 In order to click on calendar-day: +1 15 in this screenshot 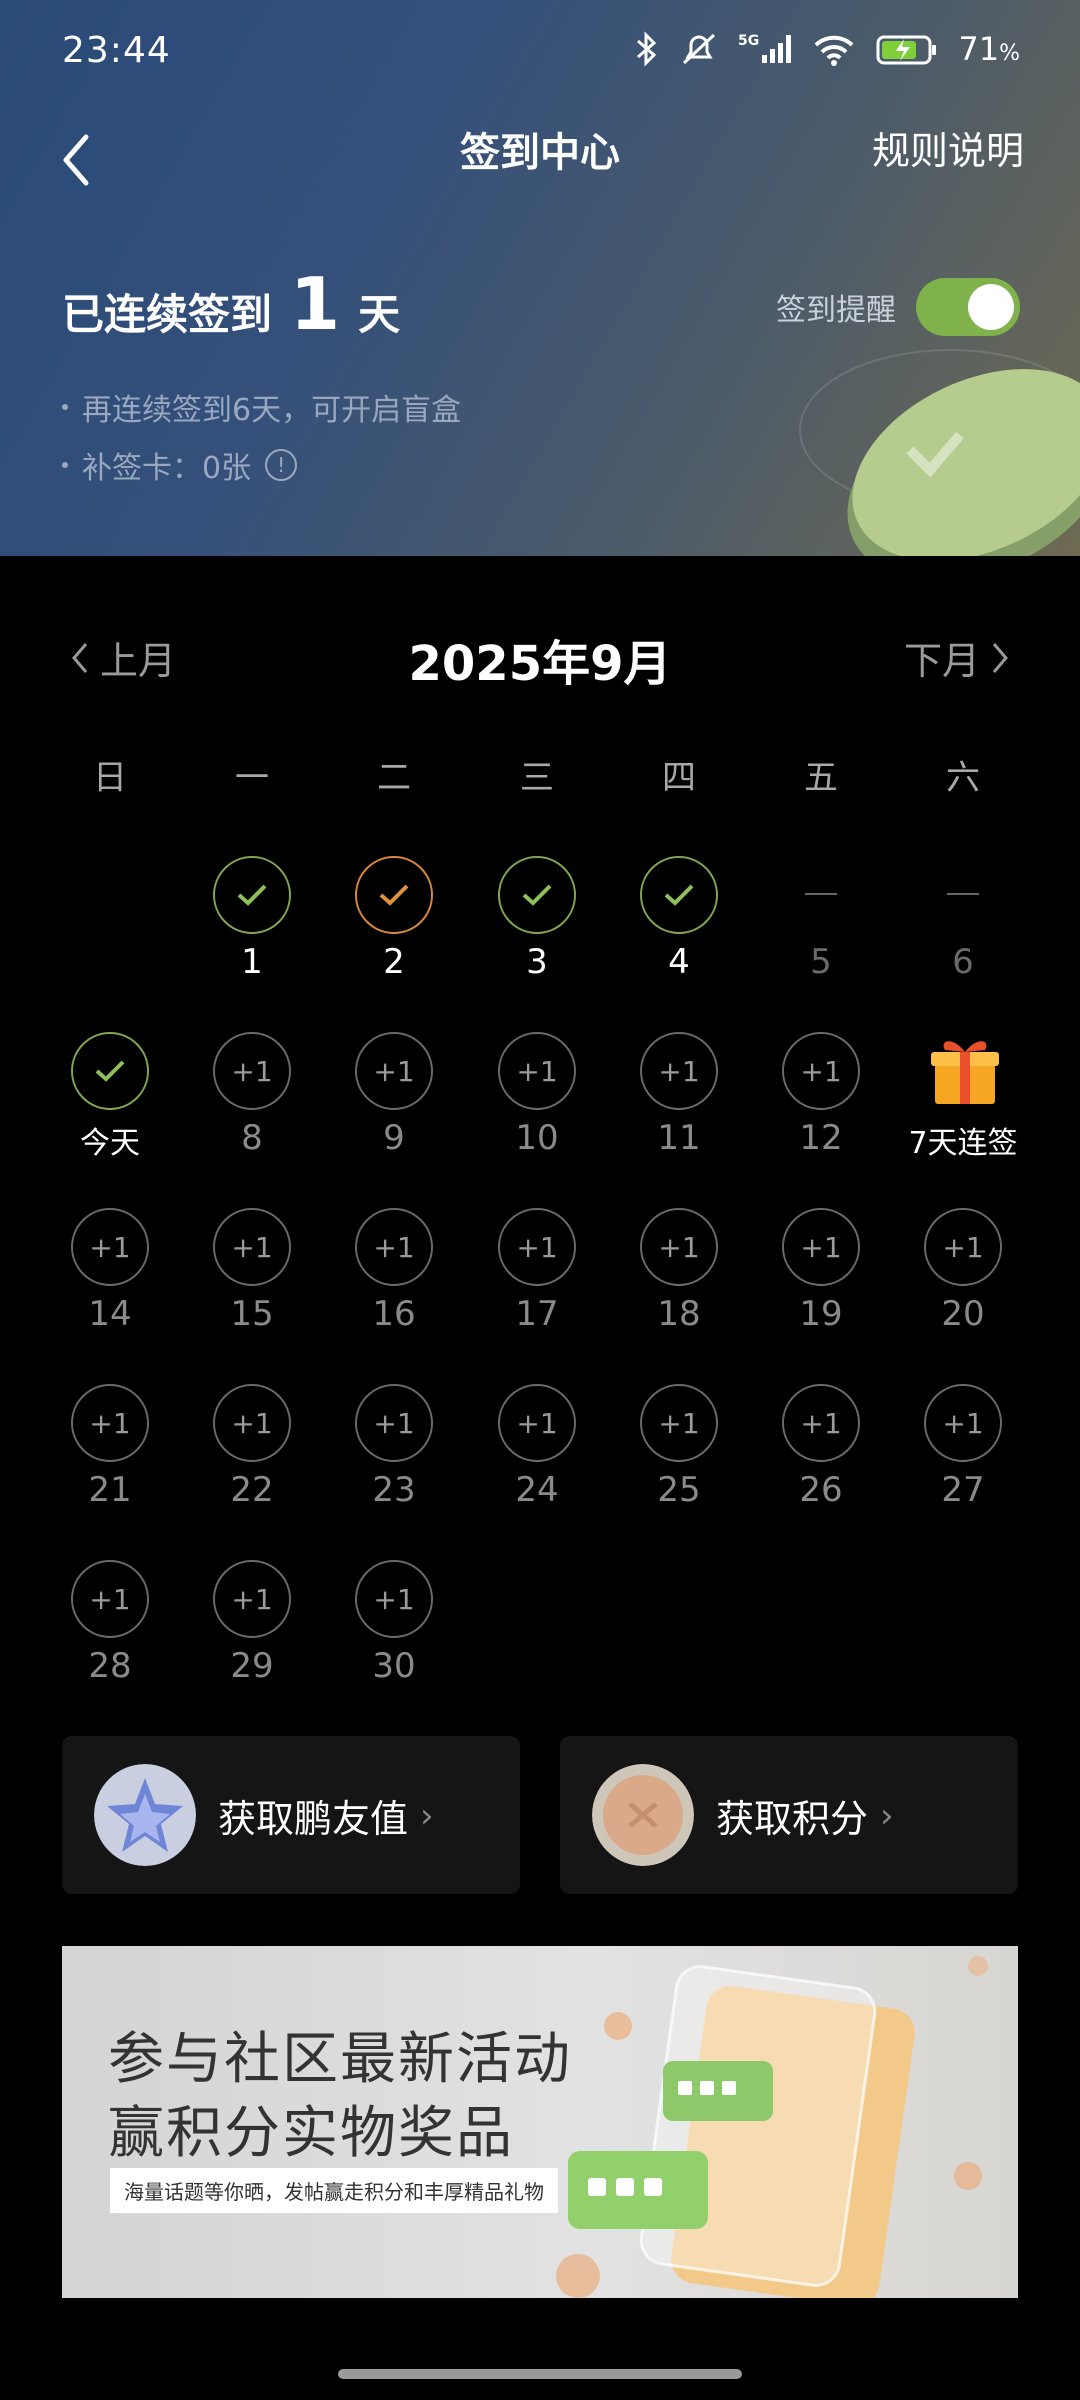, I will do `click(252, 1283)`.